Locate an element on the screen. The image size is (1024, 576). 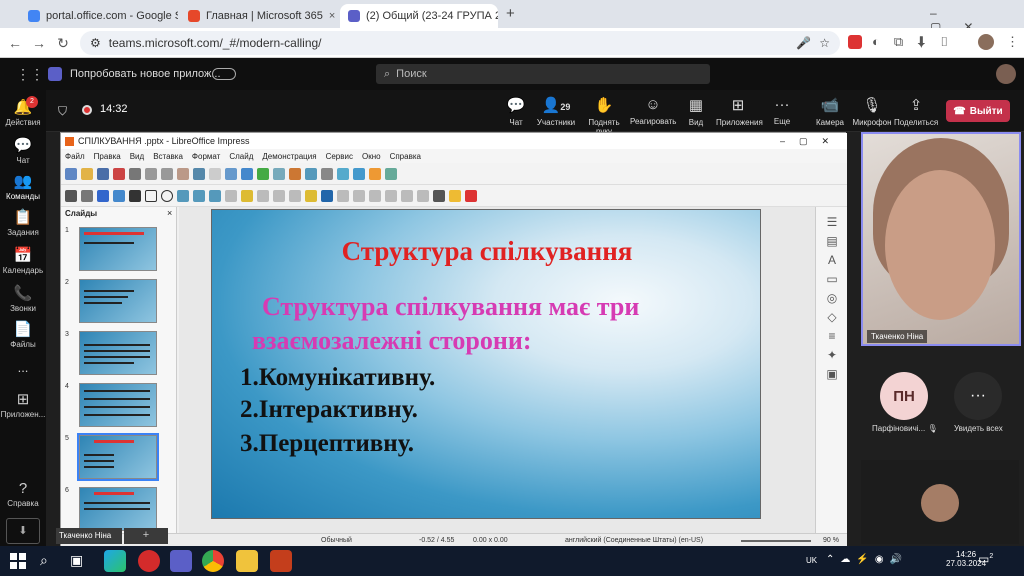
participant-avatar: ПН is located at coordinates (904, 396).